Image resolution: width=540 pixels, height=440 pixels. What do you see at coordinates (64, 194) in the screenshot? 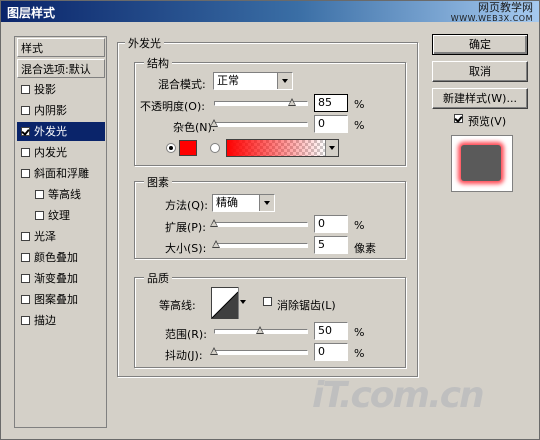
I see `style-item-label: 等高线` at bounding box center [64, 194].